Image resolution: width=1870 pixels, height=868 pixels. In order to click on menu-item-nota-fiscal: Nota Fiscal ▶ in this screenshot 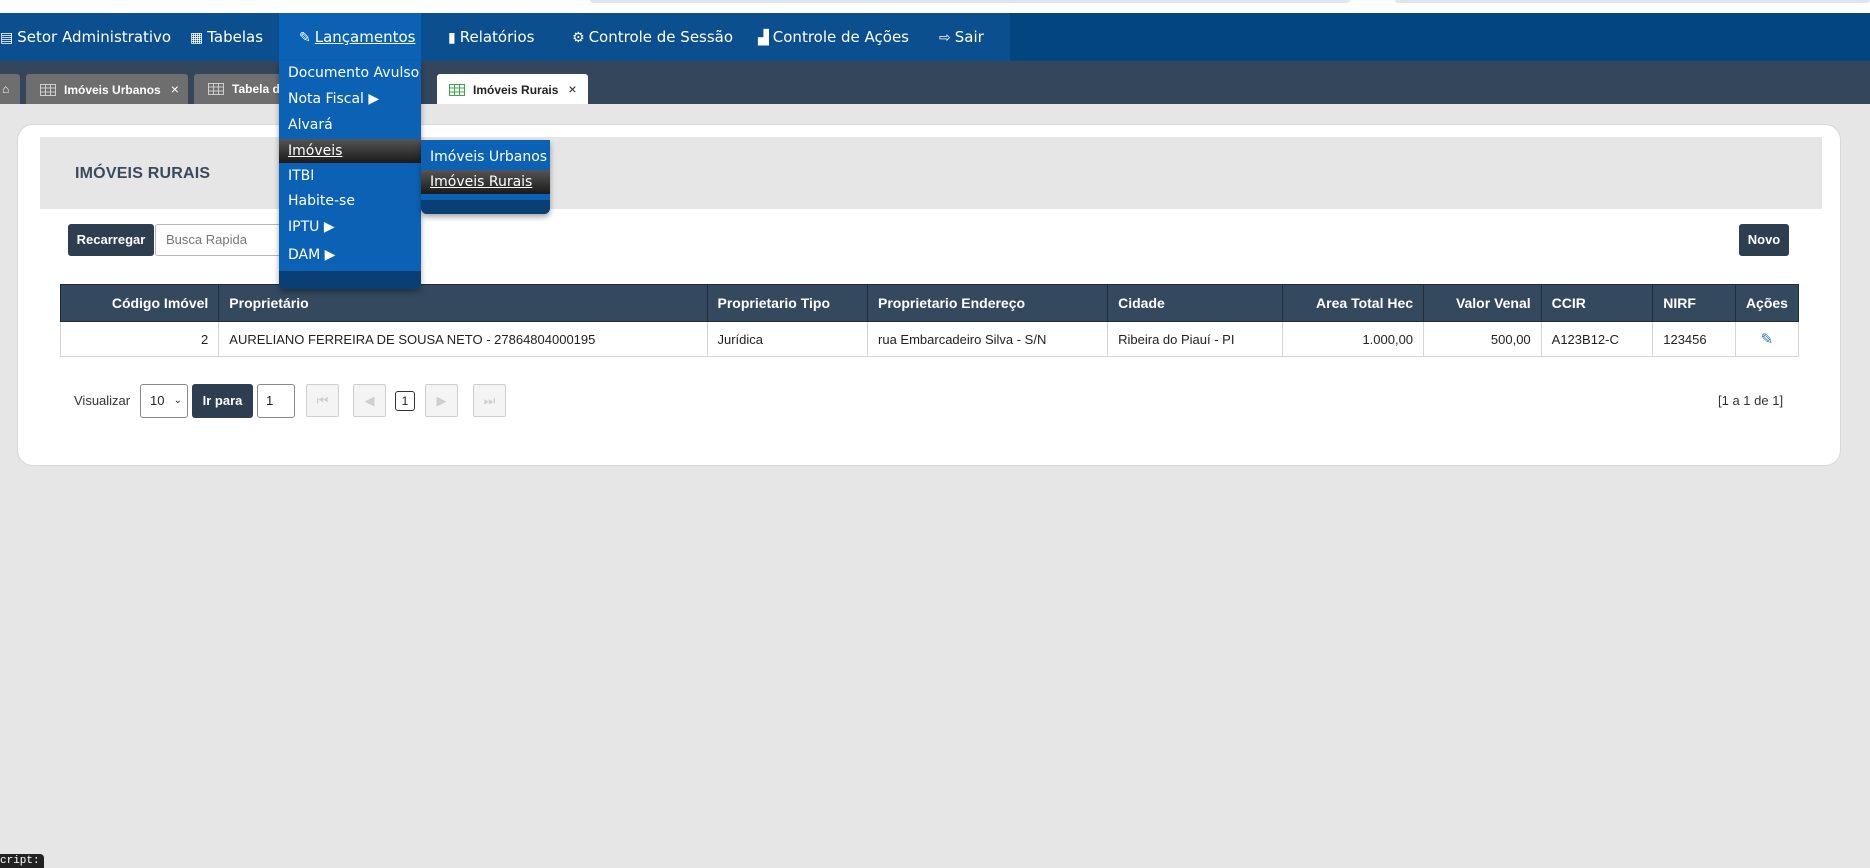, I will do `click(350, 99)`.